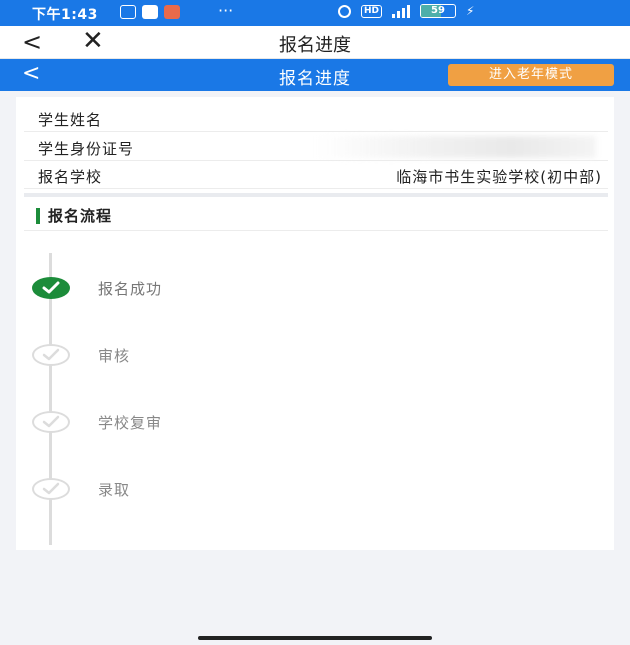 This screenshot has width=630, height=645. Describe the element at coordinates (456, 147) in the screenshot. I see `redacted-blur` at that location.